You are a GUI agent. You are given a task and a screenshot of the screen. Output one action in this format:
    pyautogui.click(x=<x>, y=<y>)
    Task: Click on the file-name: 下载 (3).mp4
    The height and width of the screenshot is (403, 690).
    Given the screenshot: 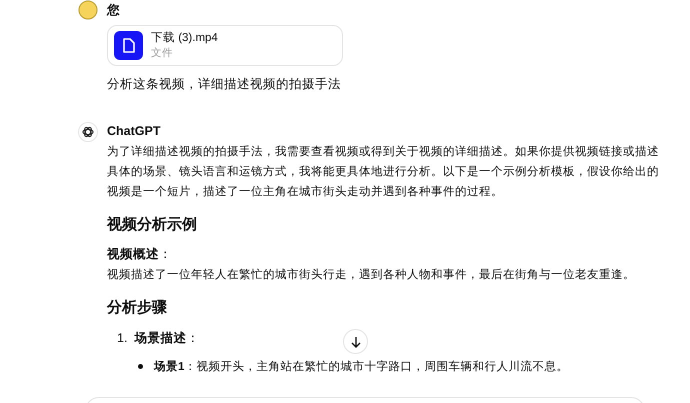 What is the action you would take?
    pyautogui.click(x=184, y=38)
    